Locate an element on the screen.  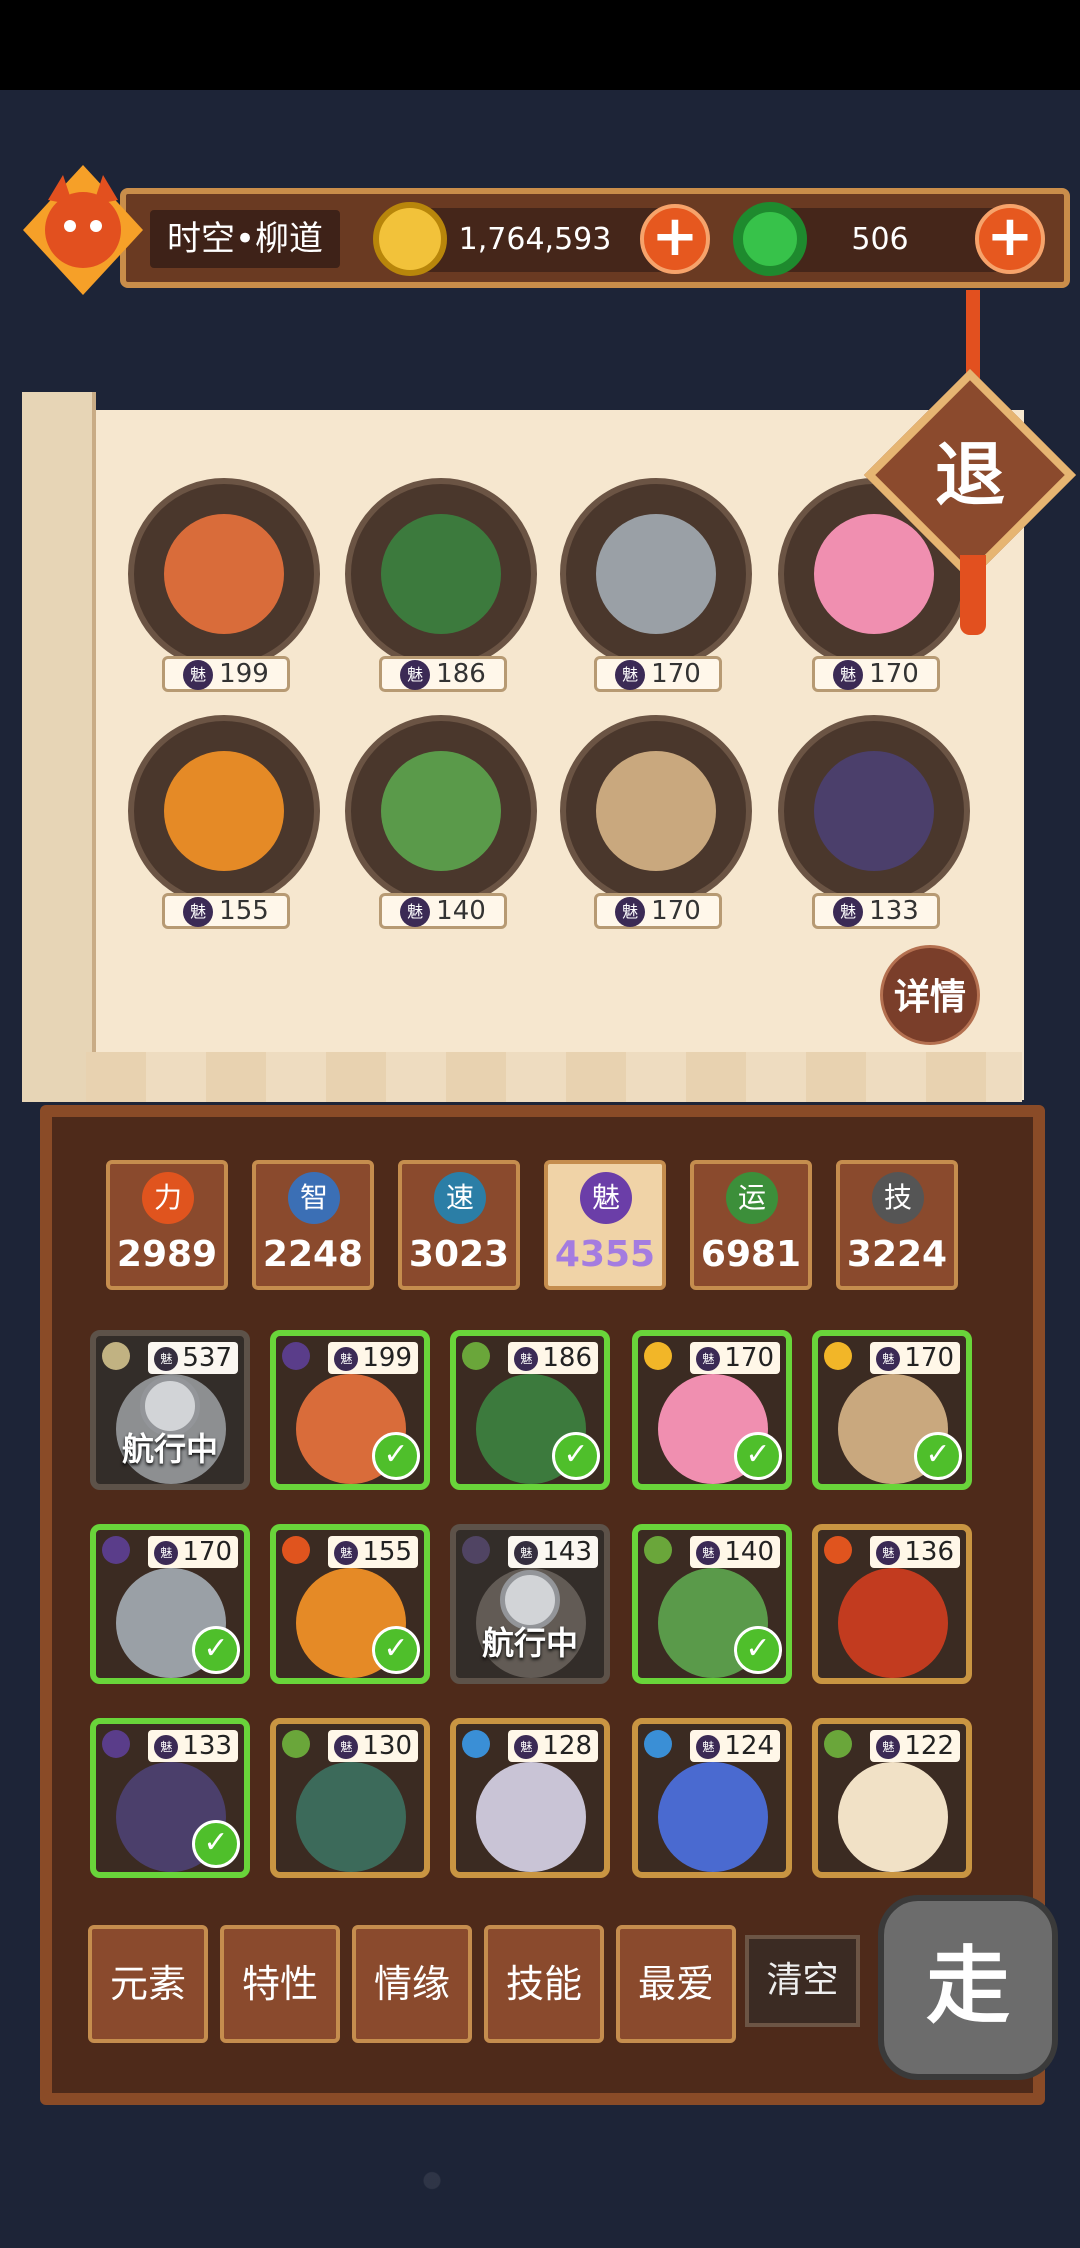
stat-value: 2989 is located at coordinates (167, 1254).